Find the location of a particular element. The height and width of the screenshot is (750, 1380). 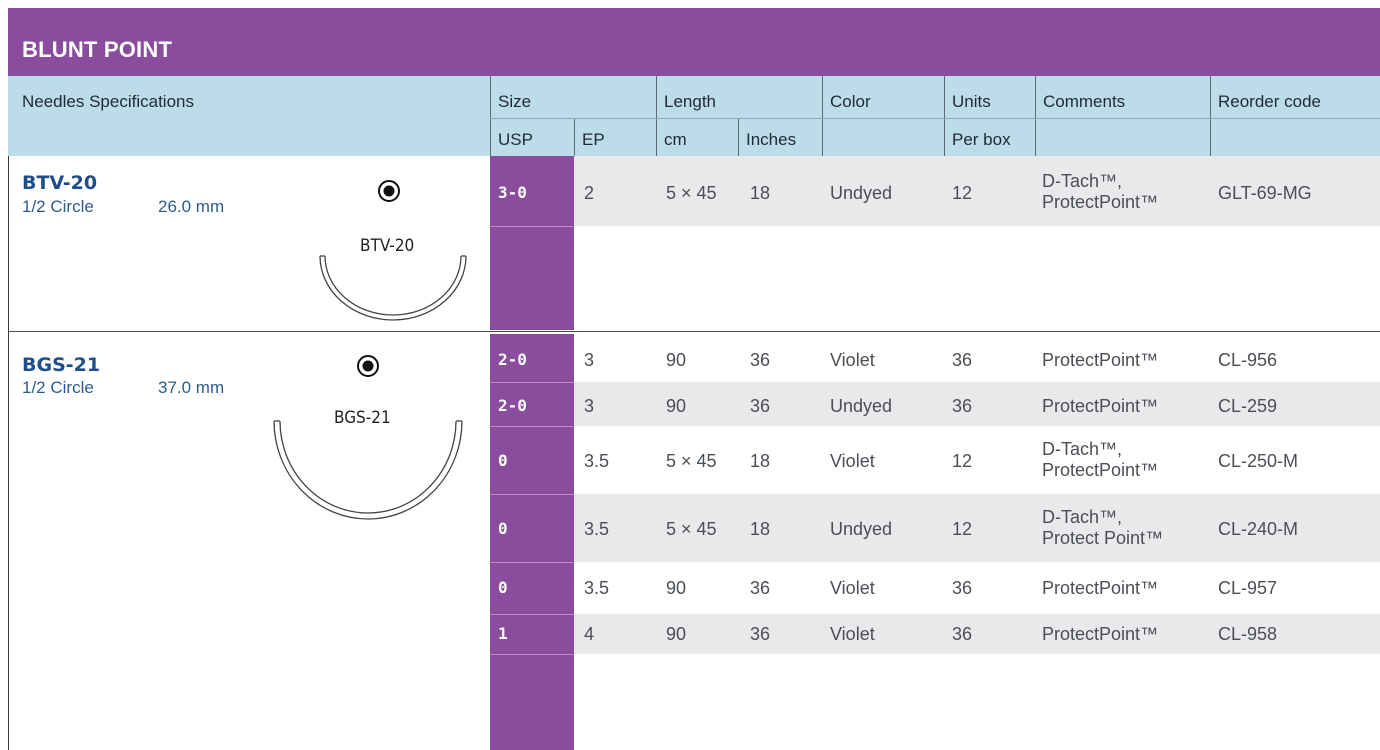

cell-usp: 1 is located at coordinates (503, 633).